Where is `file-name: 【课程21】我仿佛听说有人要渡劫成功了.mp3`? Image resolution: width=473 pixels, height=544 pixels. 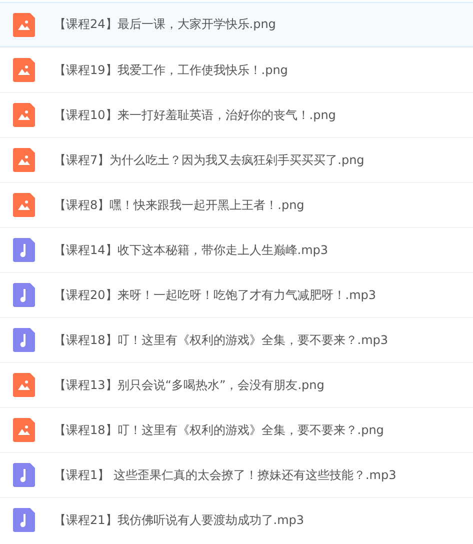
file-name: 【课程21】我仿佛听说有人要渡劫成功了.mp3 is located at coordinates (179, 520).